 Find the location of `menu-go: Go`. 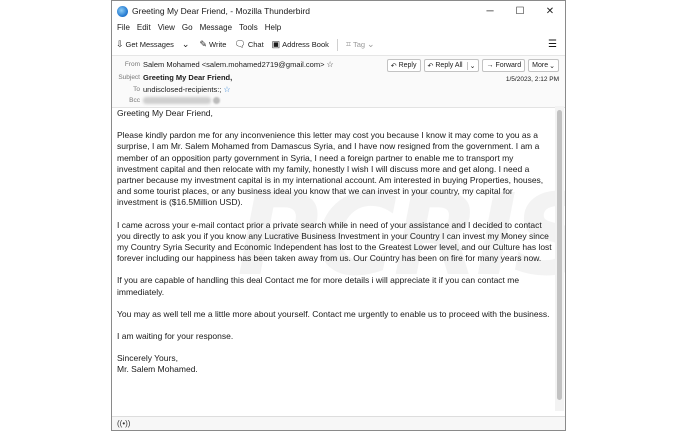

menu-go: Go is located at coordinates (187, 27).